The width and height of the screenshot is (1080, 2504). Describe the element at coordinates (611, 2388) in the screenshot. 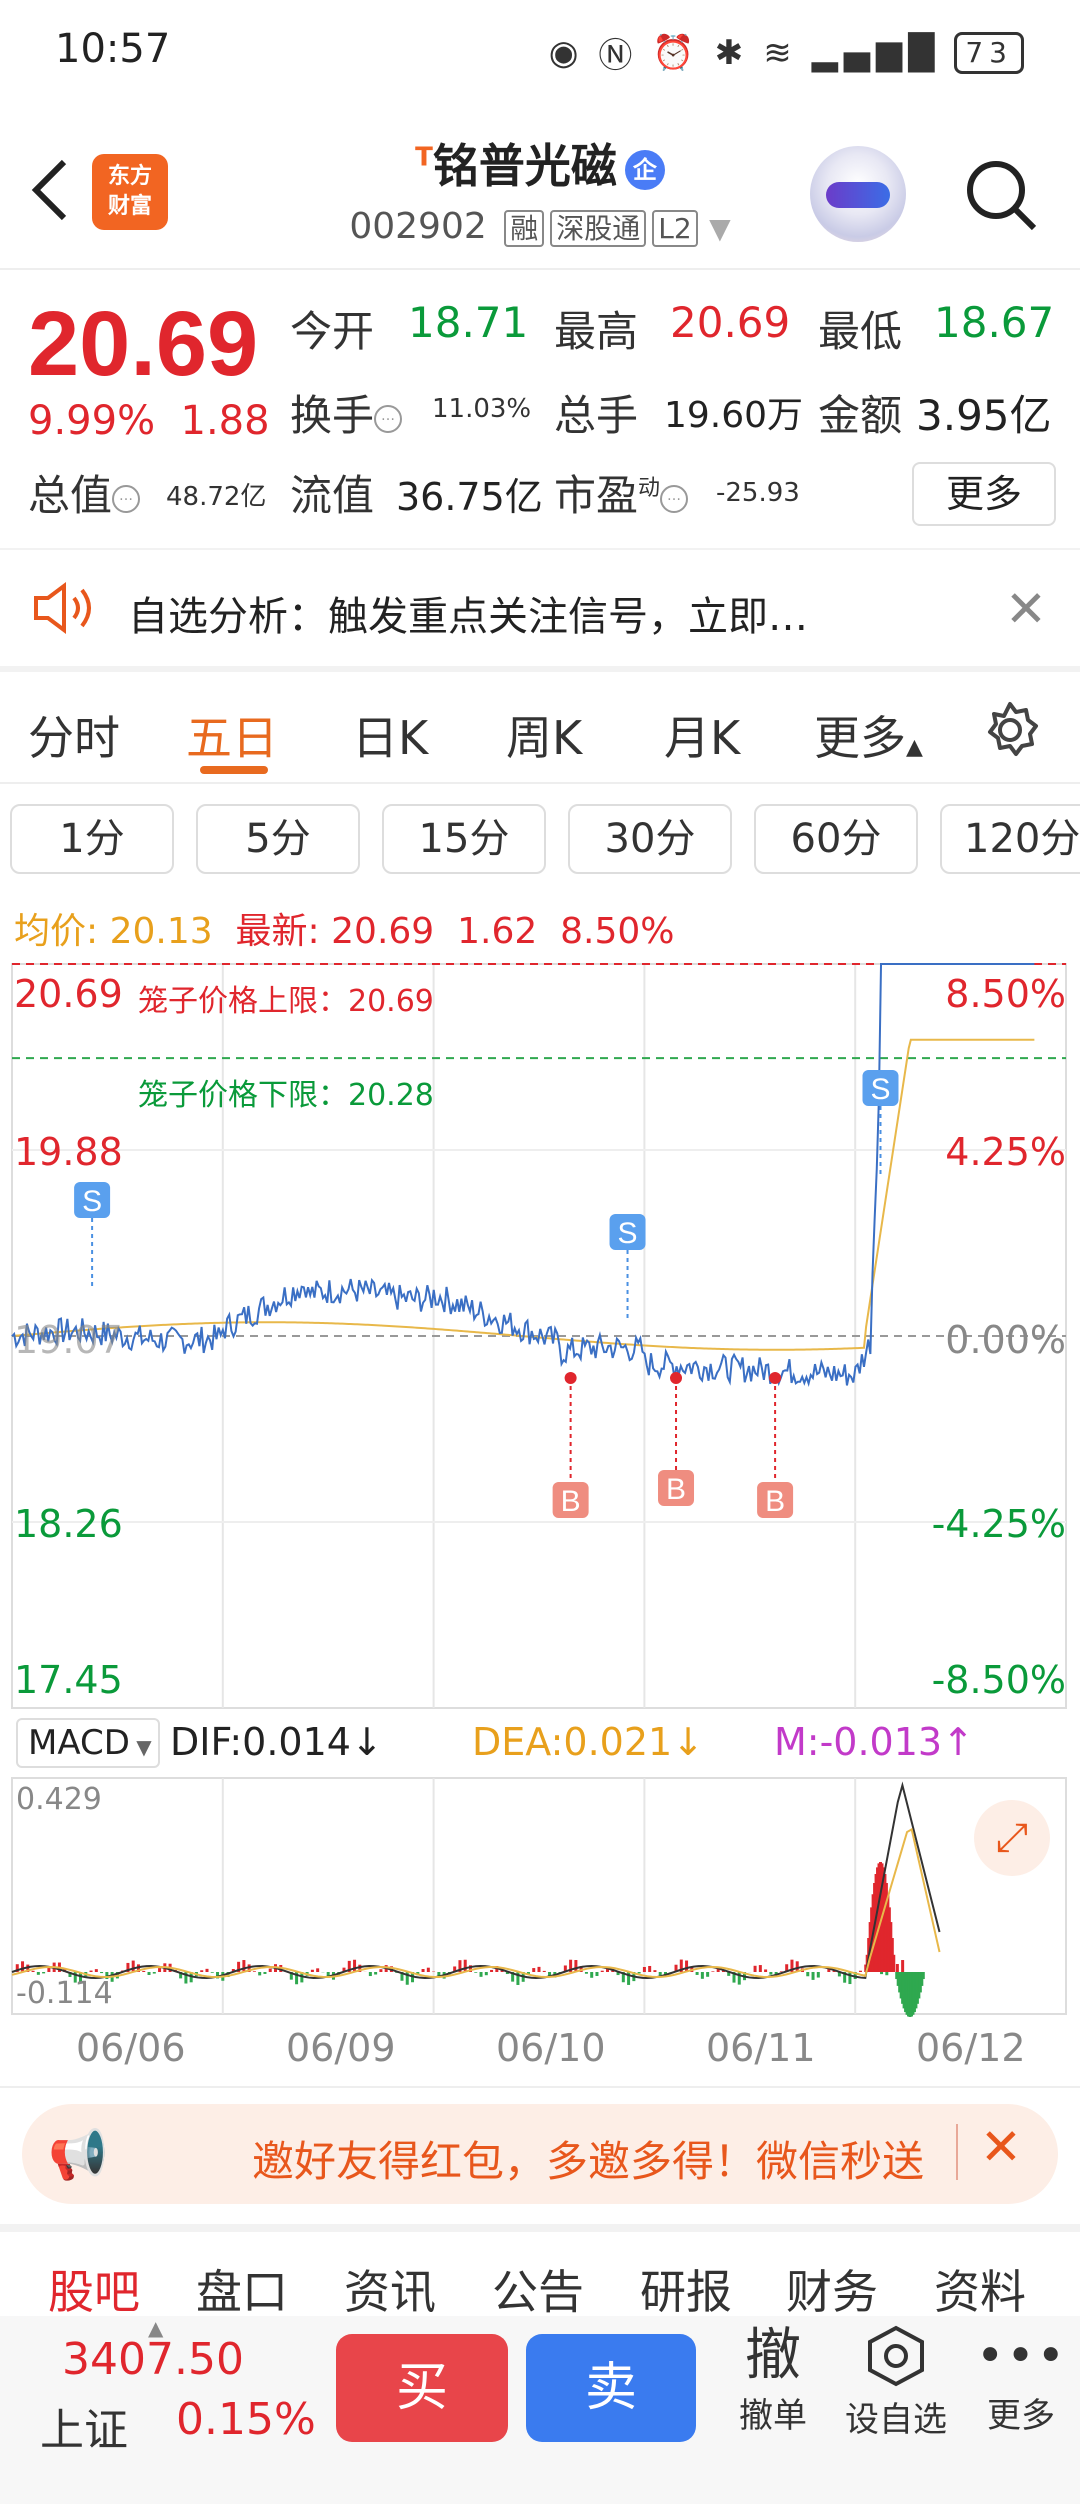

I see `sell-button: 卖` at that location.